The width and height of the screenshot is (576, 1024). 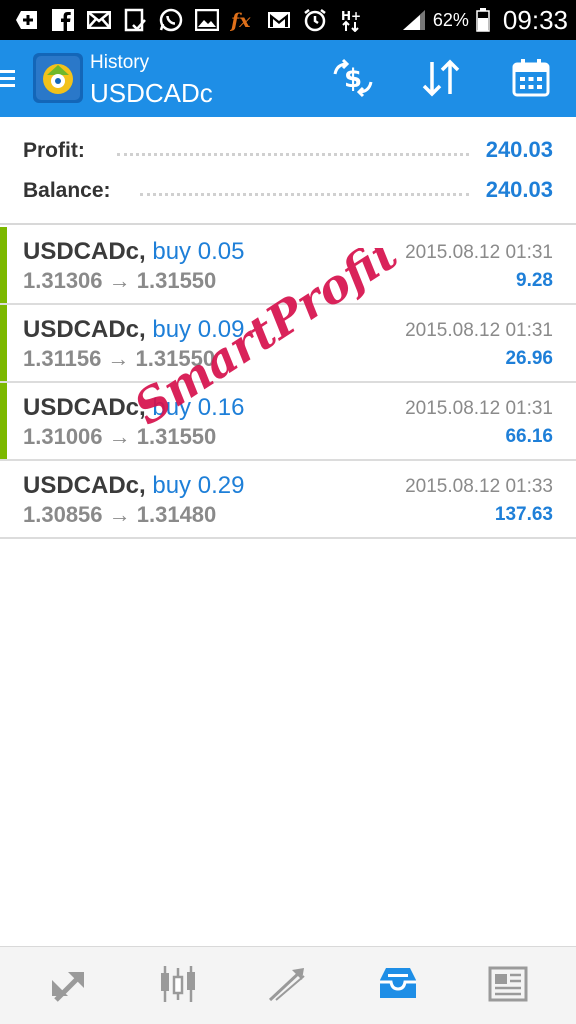 What do you see at coordinates (27, 20) in the screenshot?
I see `add-icon` at bounding box center [27, 20].